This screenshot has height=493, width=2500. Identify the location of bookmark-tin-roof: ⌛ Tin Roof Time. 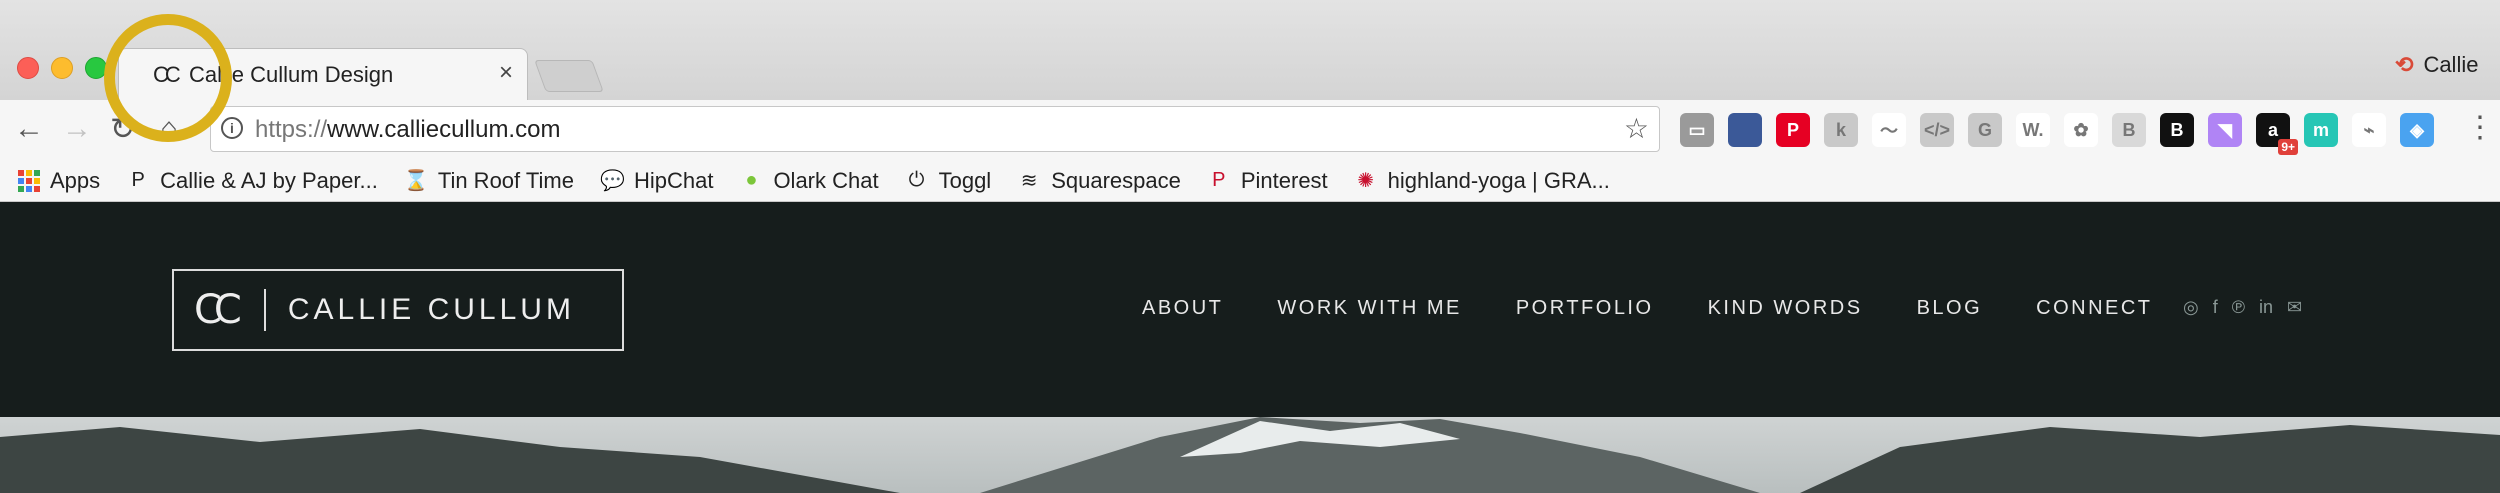
(489, 181).